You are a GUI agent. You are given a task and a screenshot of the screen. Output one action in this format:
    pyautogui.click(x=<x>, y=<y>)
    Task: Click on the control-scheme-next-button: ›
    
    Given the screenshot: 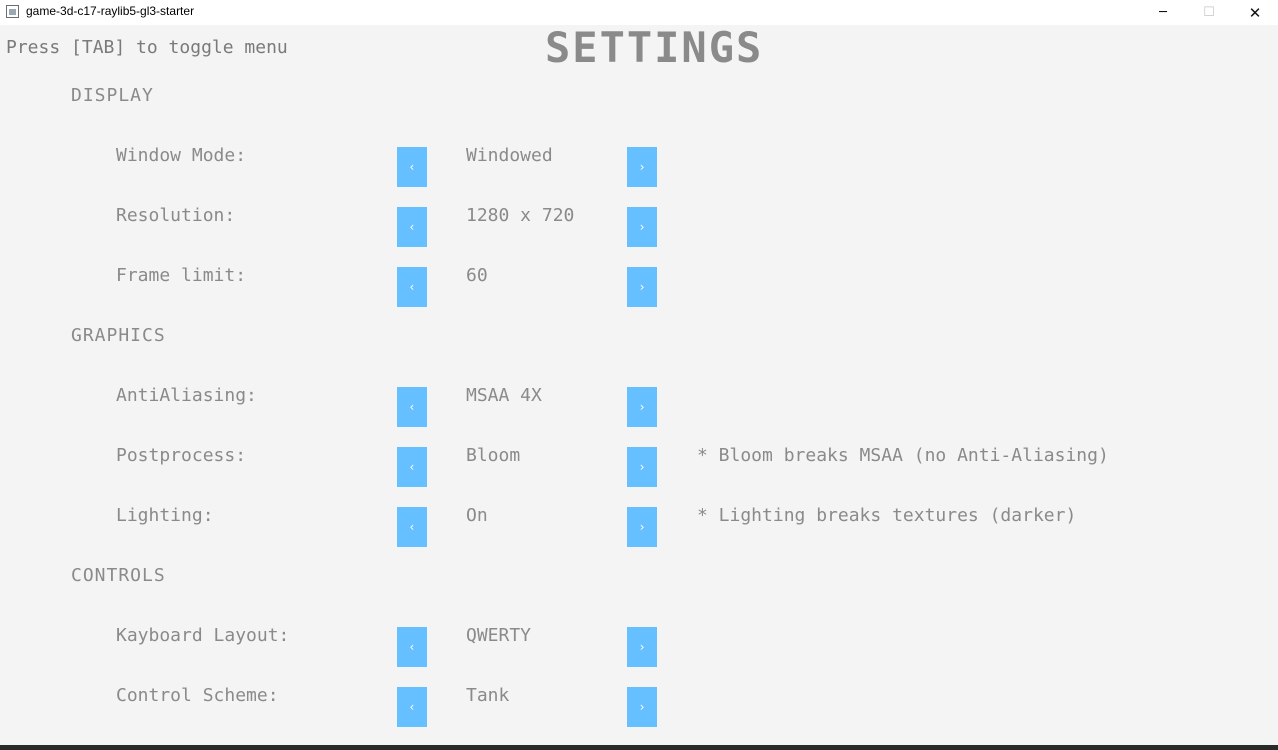 What is the action you would take?
    pyautogui.click(x=642, y=707)
    